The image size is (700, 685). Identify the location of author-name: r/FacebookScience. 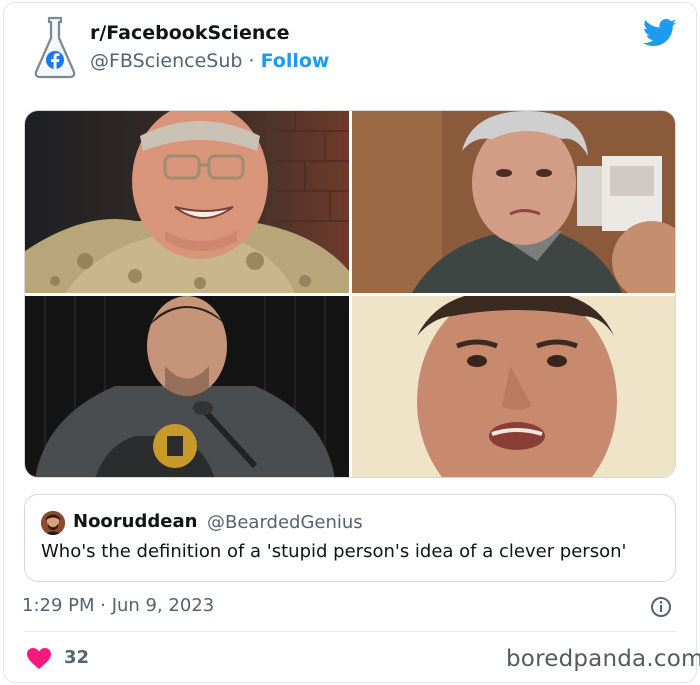
(190, 33).